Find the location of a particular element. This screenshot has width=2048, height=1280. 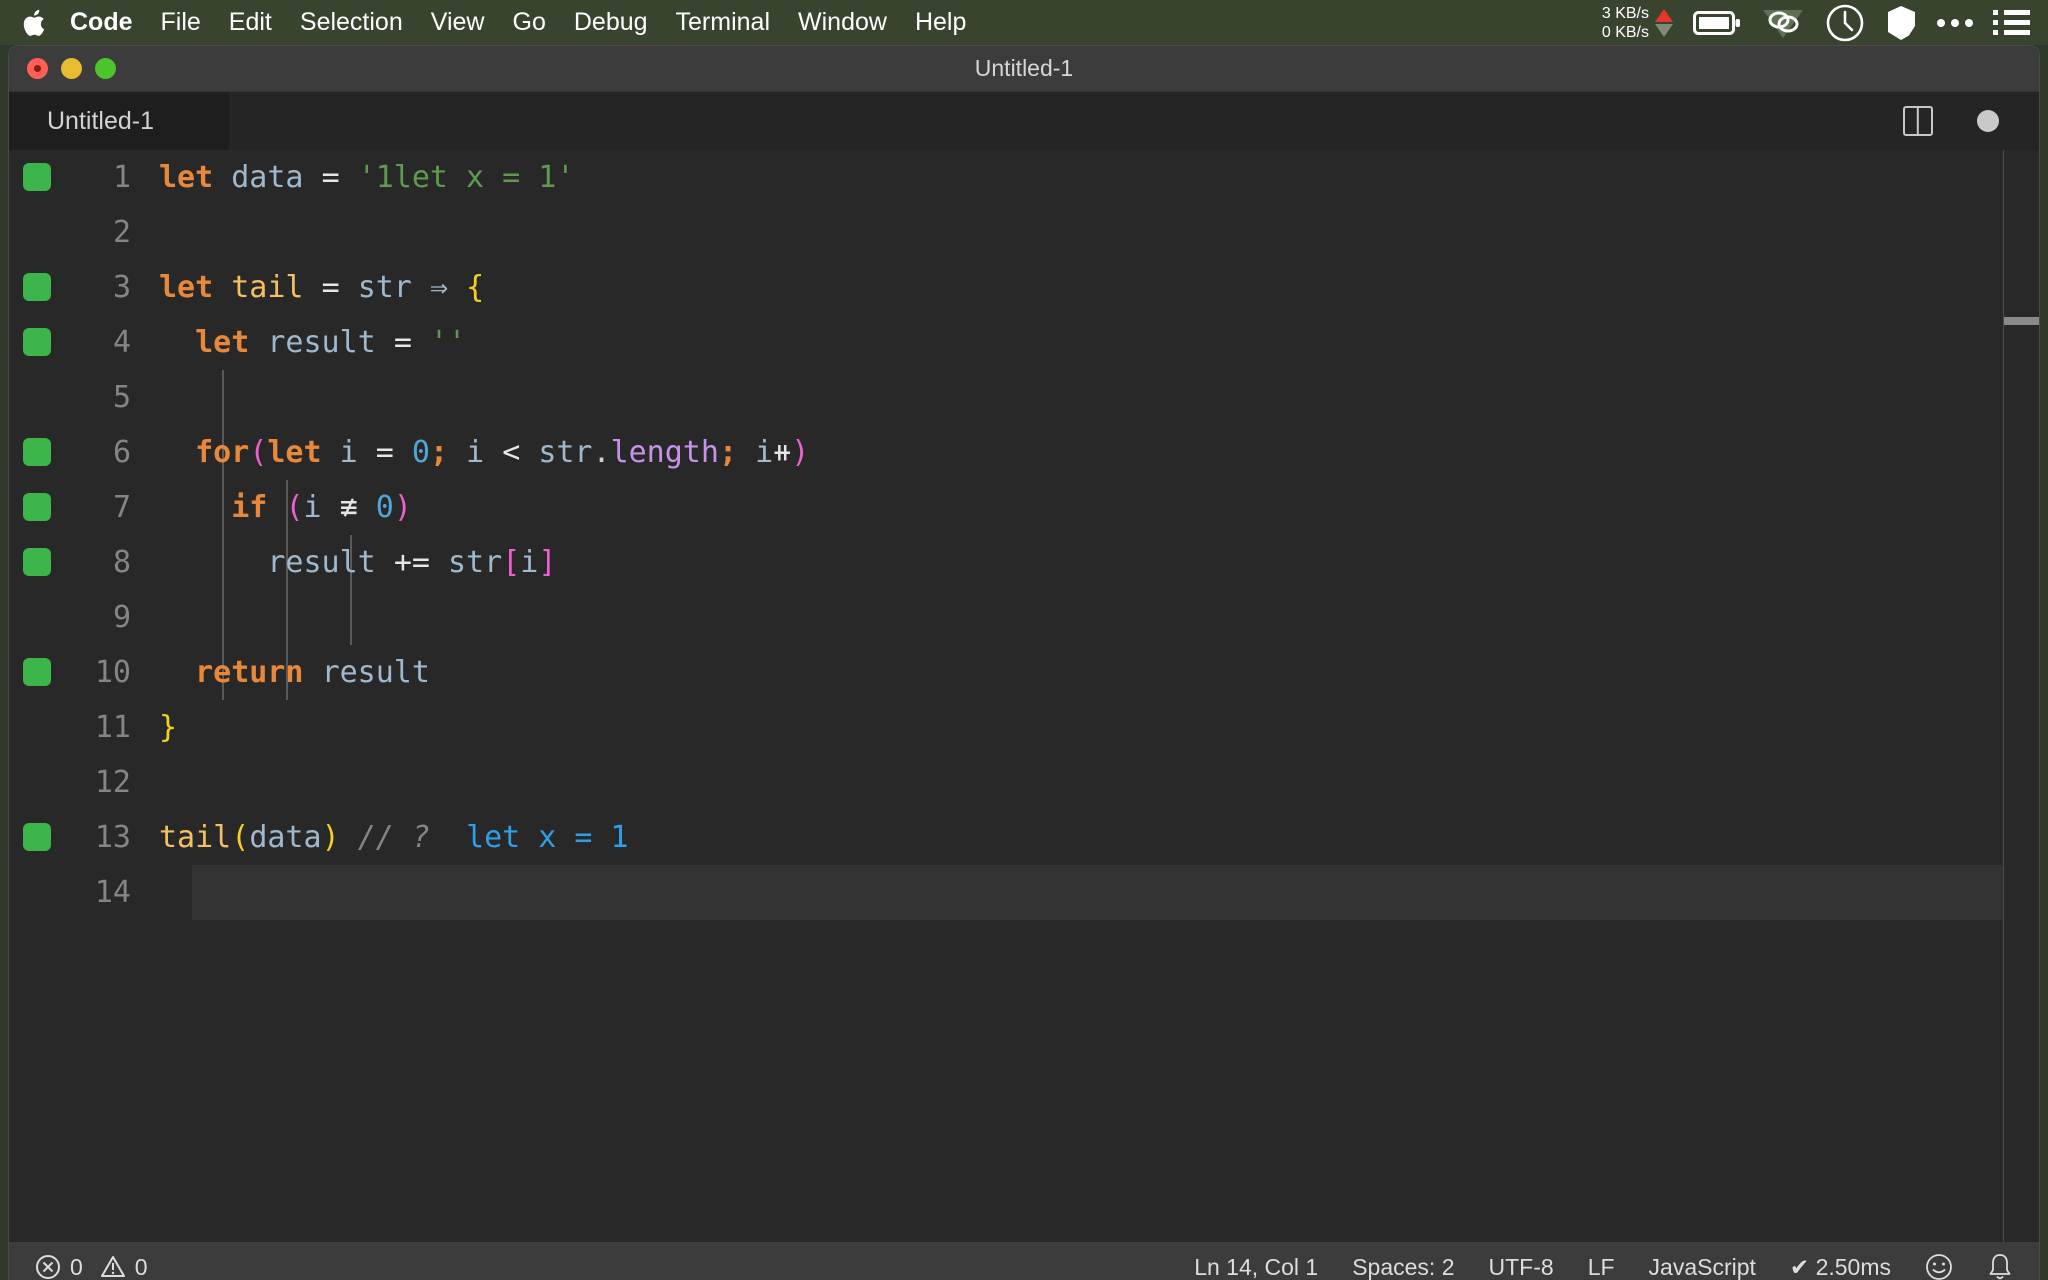

battery-icon is located at coordinates (1717, 23).